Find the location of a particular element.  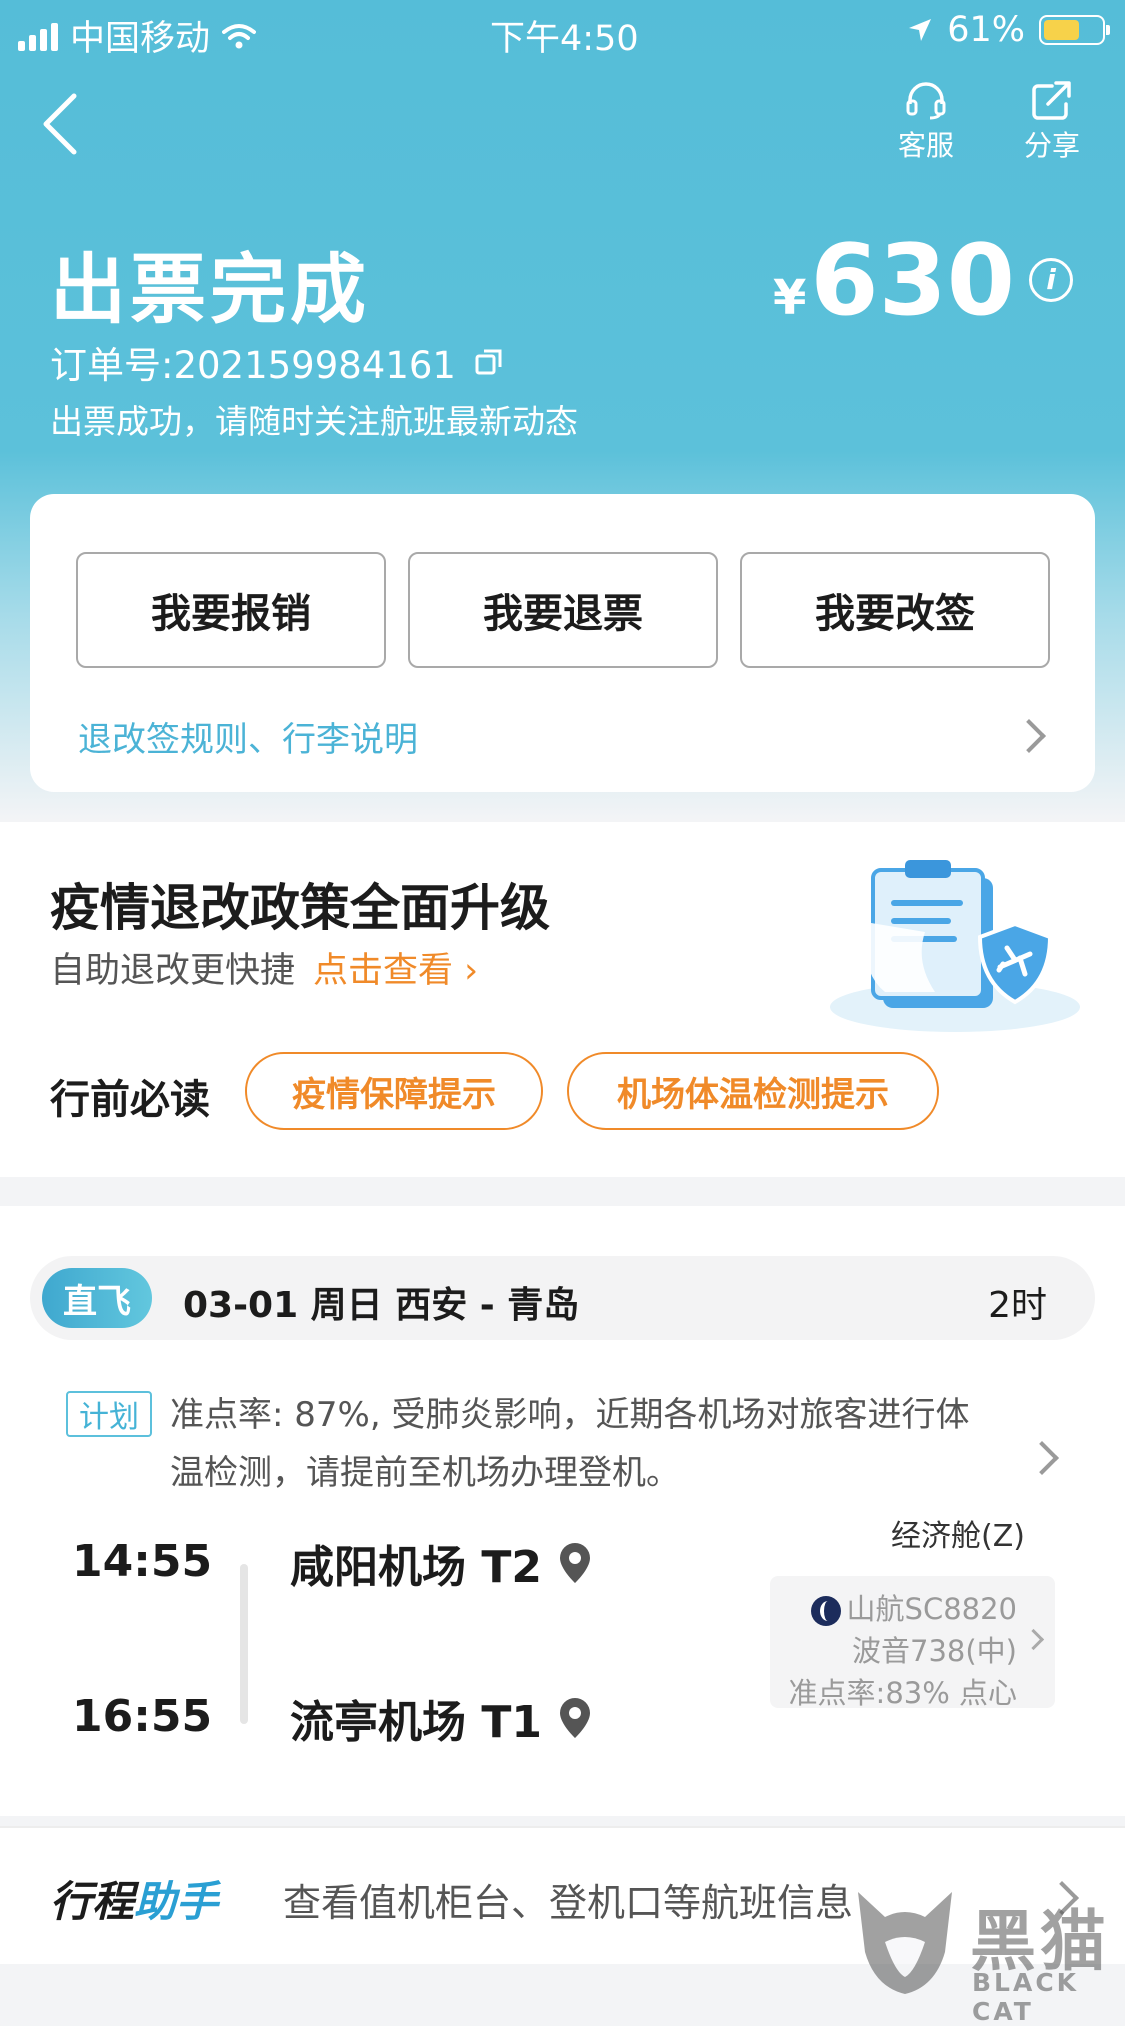

departure-airport: 咸阳机场 T2 is located at coordinates (441, 1563).